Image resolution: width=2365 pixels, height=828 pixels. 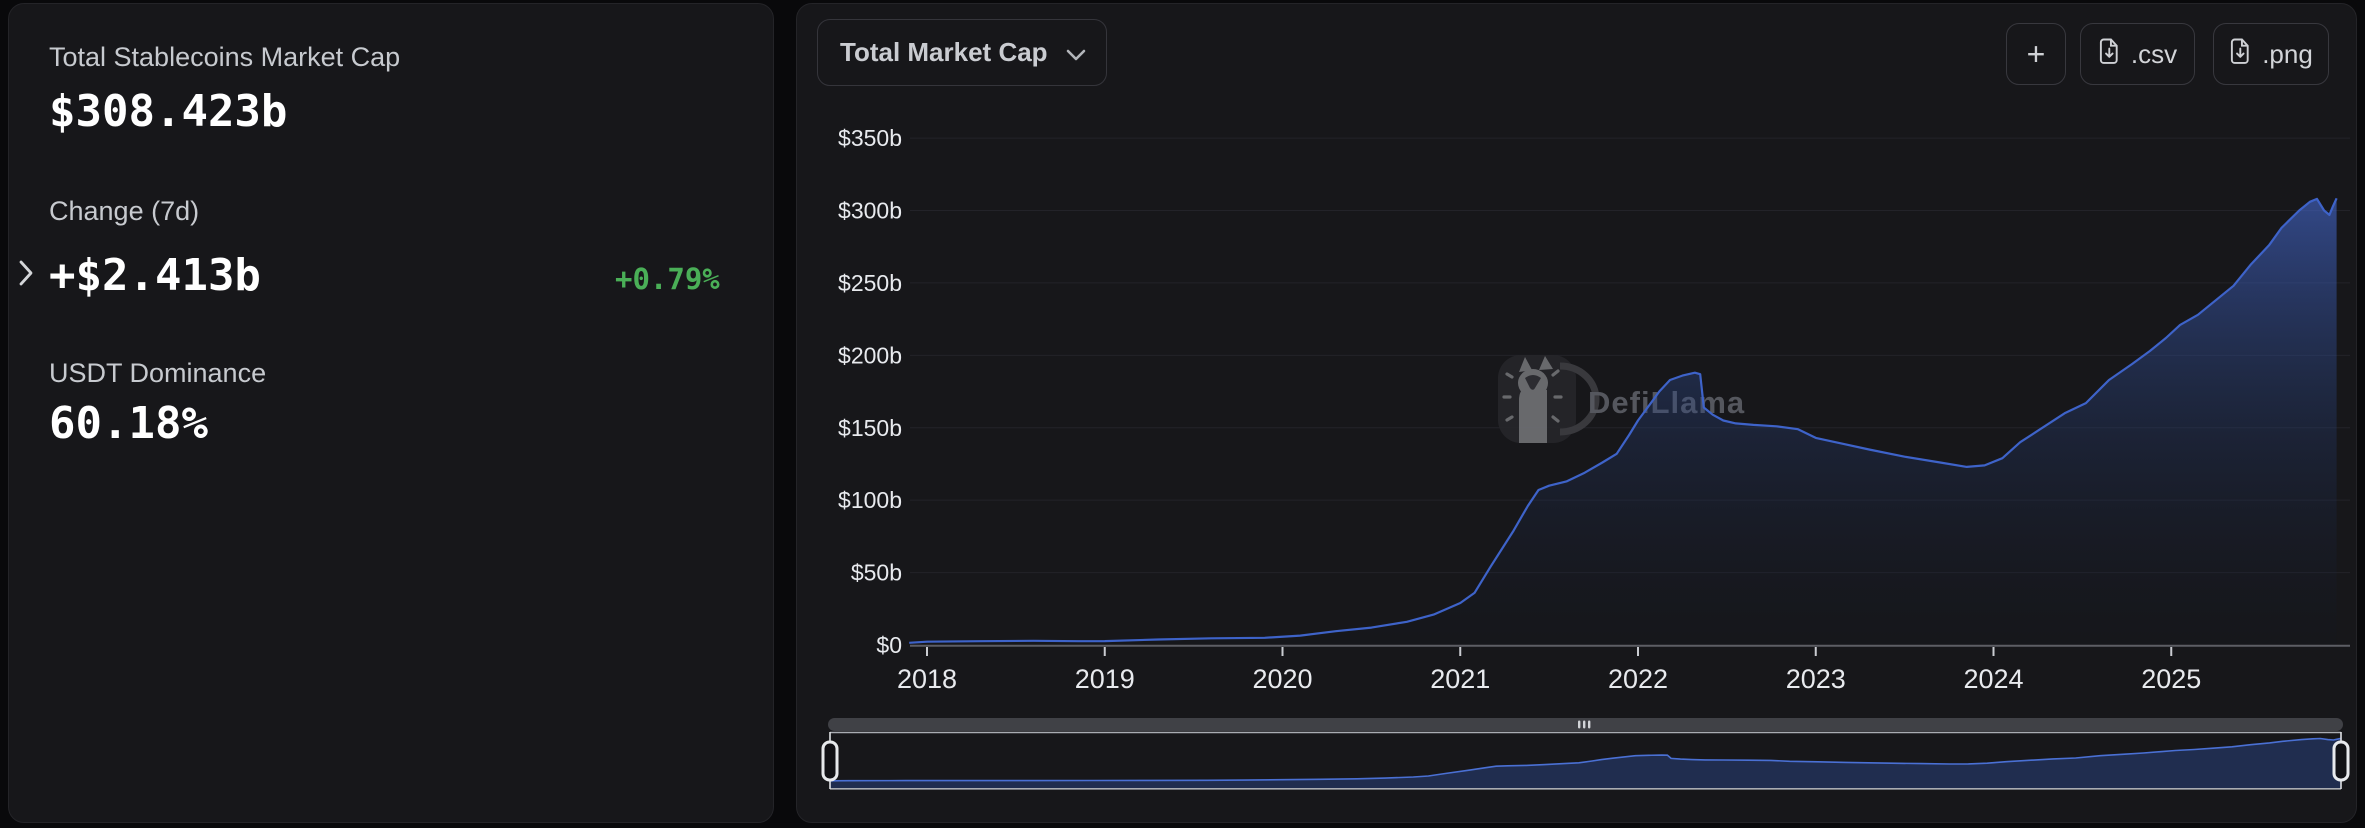 What do you see at coordinates (26, 275) in the screenshot?
I see `expand-chevron-icon` at bounding box center [26, 275].